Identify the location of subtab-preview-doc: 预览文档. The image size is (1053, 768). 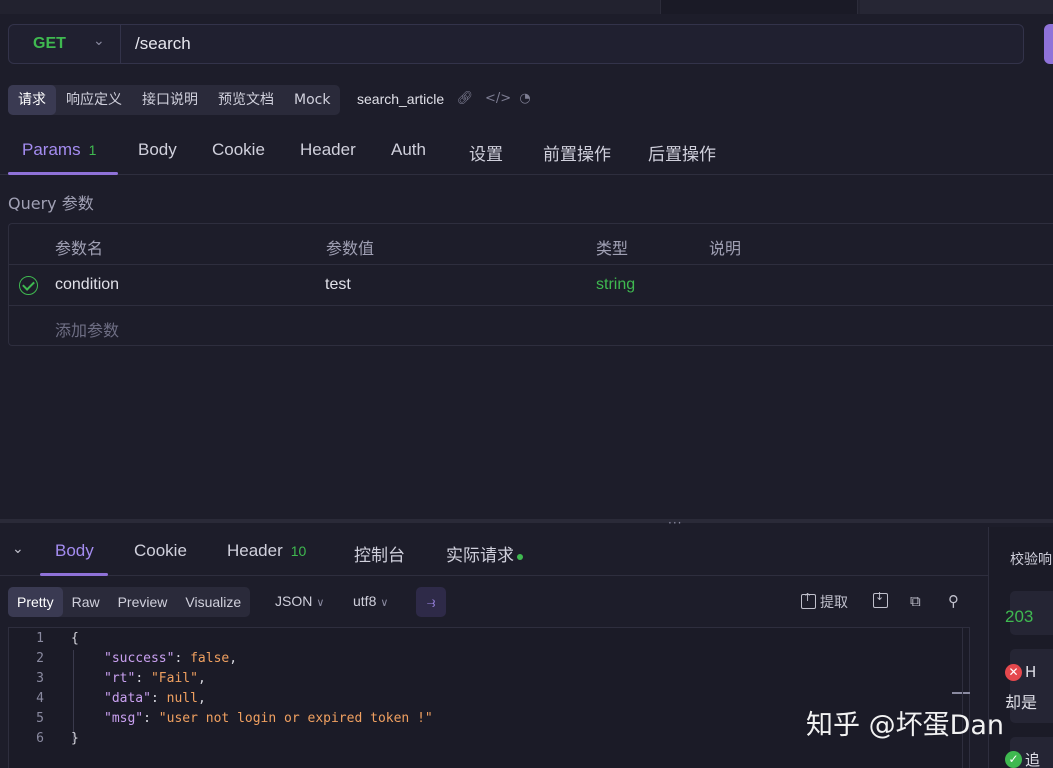
(246, 100).